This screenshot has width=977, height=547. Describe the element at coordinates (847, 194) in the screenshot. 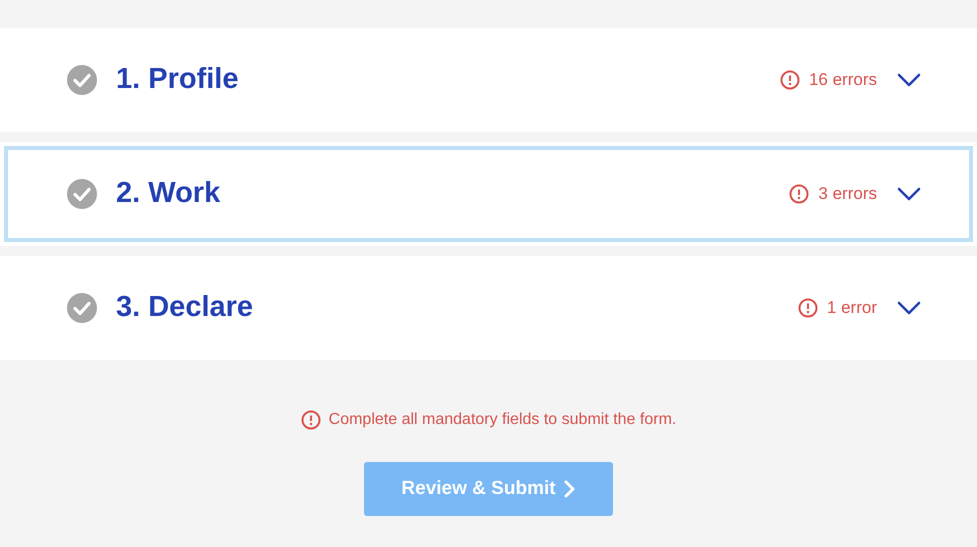

I see `error-count: 3 errors` at that location.